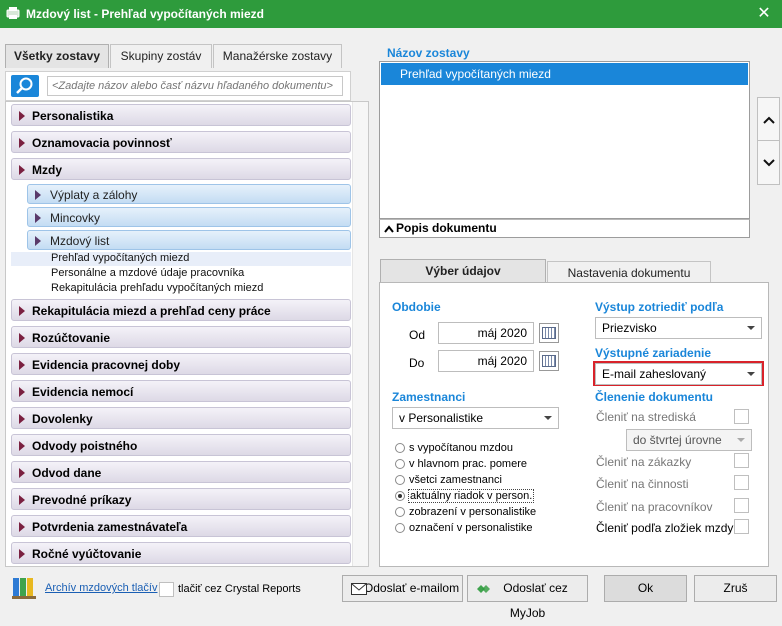 The width and height of the screenshot is (782, 626). Describe the element at coordinates (764, 14) in the screenshot. I see `close-icon: ✕` at that location.